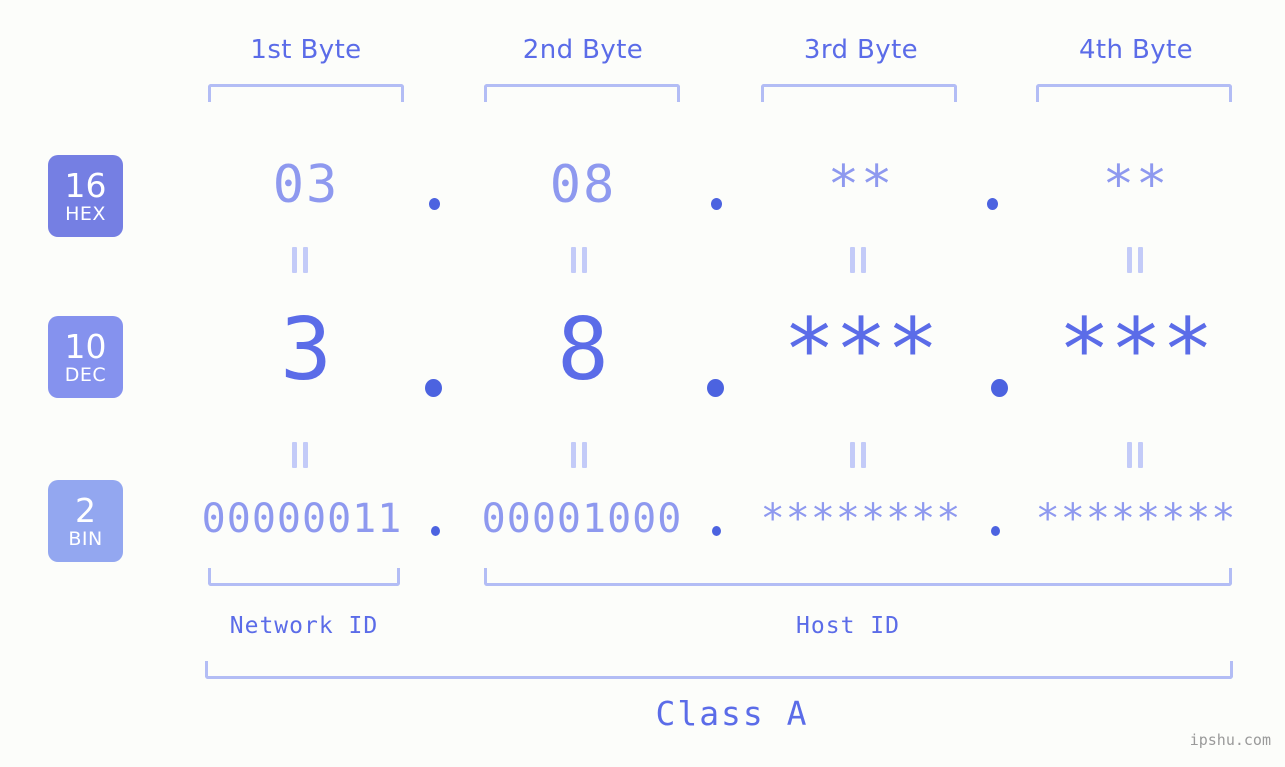  What do you see at coordinates (1136, 185) in the screenshot?
I see `hex-byte-4: **` at bounding box center [1136, 185].